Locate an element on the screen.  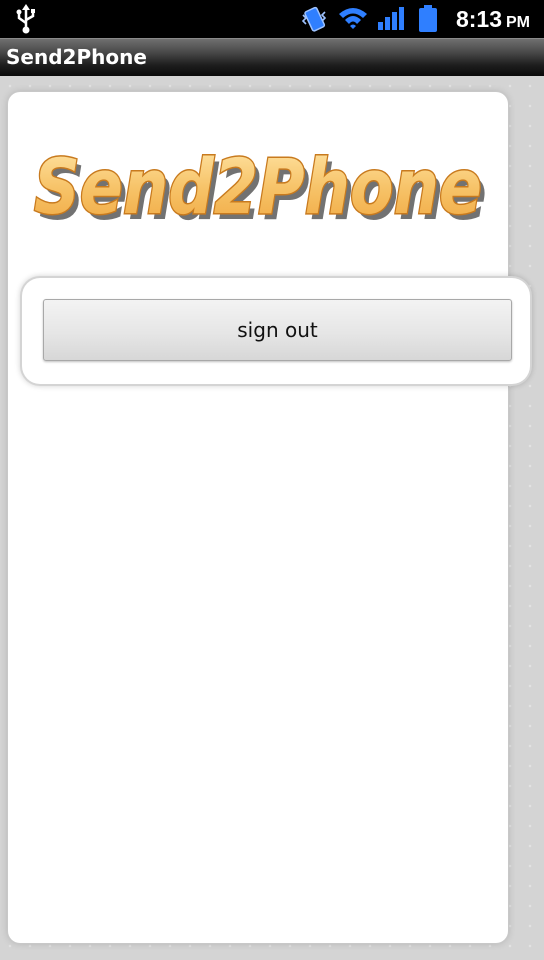
app-title-bar: Send2Phone is located at coordinates (272, 57).